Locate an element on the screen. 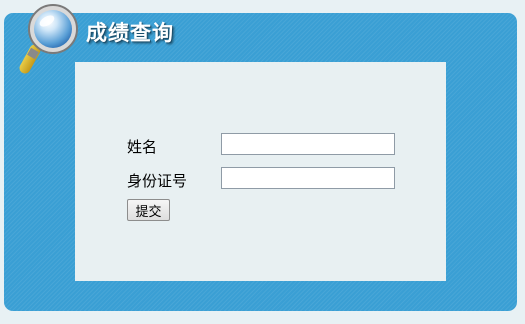 This screenshot has height=324, width=525. page-title: 成绩查询 is located at coordinates (130, 33).